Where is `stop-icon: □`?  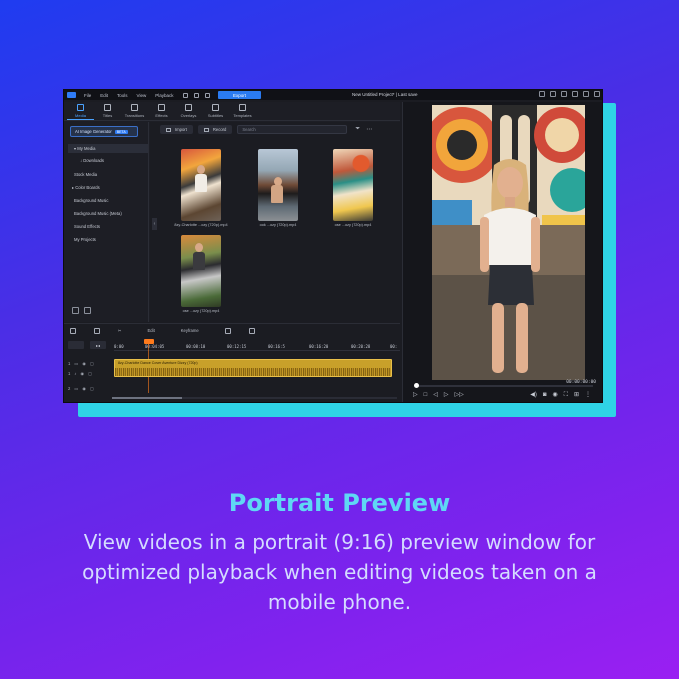
stop-icon: □ is located at coordinates (426, 395).